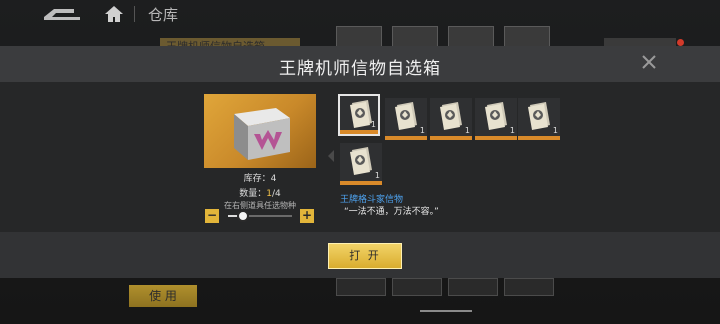  I want to click on item-quote: “一法不通，万法不容。”, so click(391, 212).